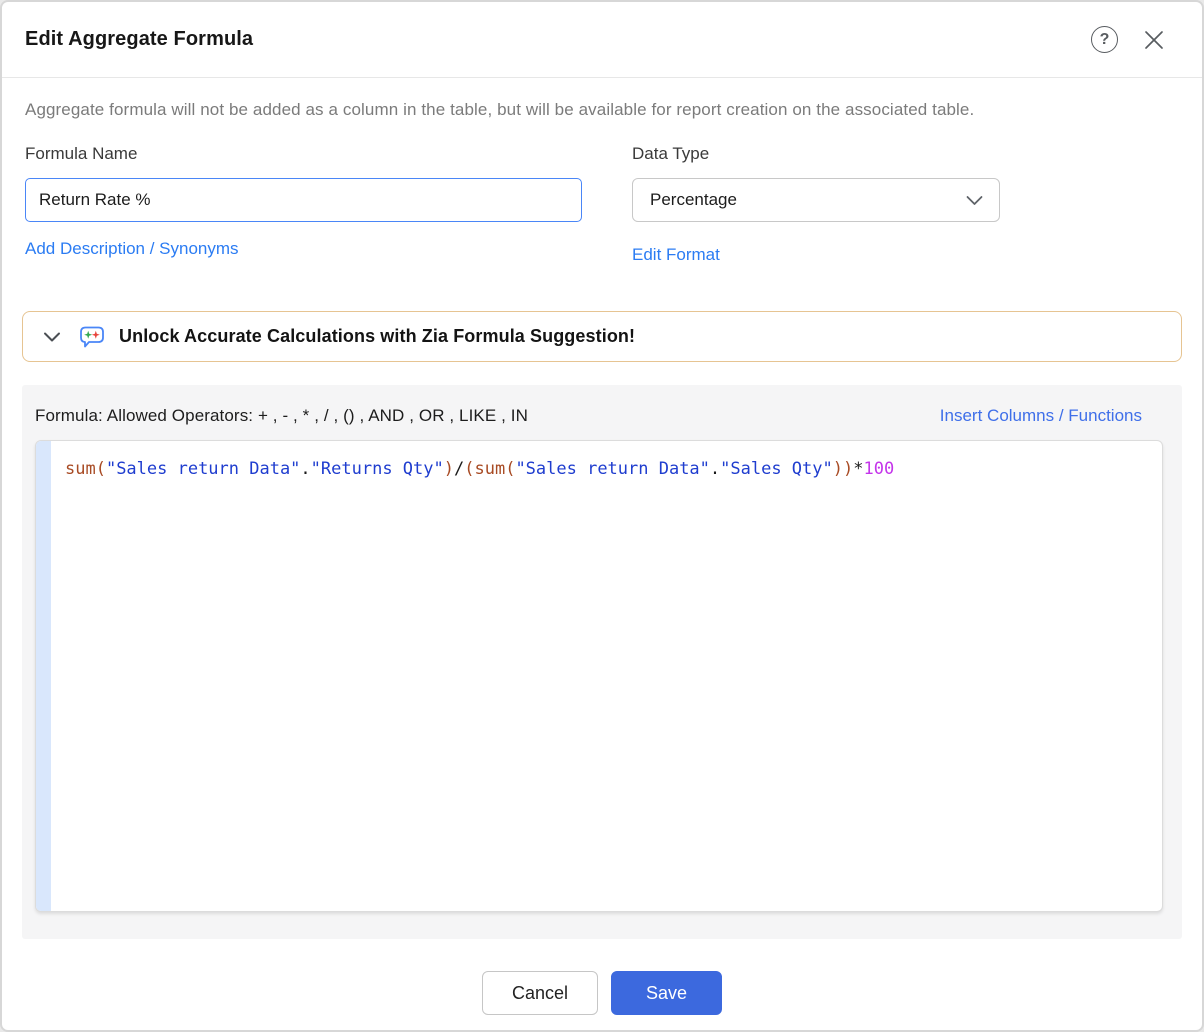 The image size is (1204, 1032). What do you see at coordinates (539, 993) in the screenshot?
I see `cancel-button: Cancel` at bounding box center [539, 993].